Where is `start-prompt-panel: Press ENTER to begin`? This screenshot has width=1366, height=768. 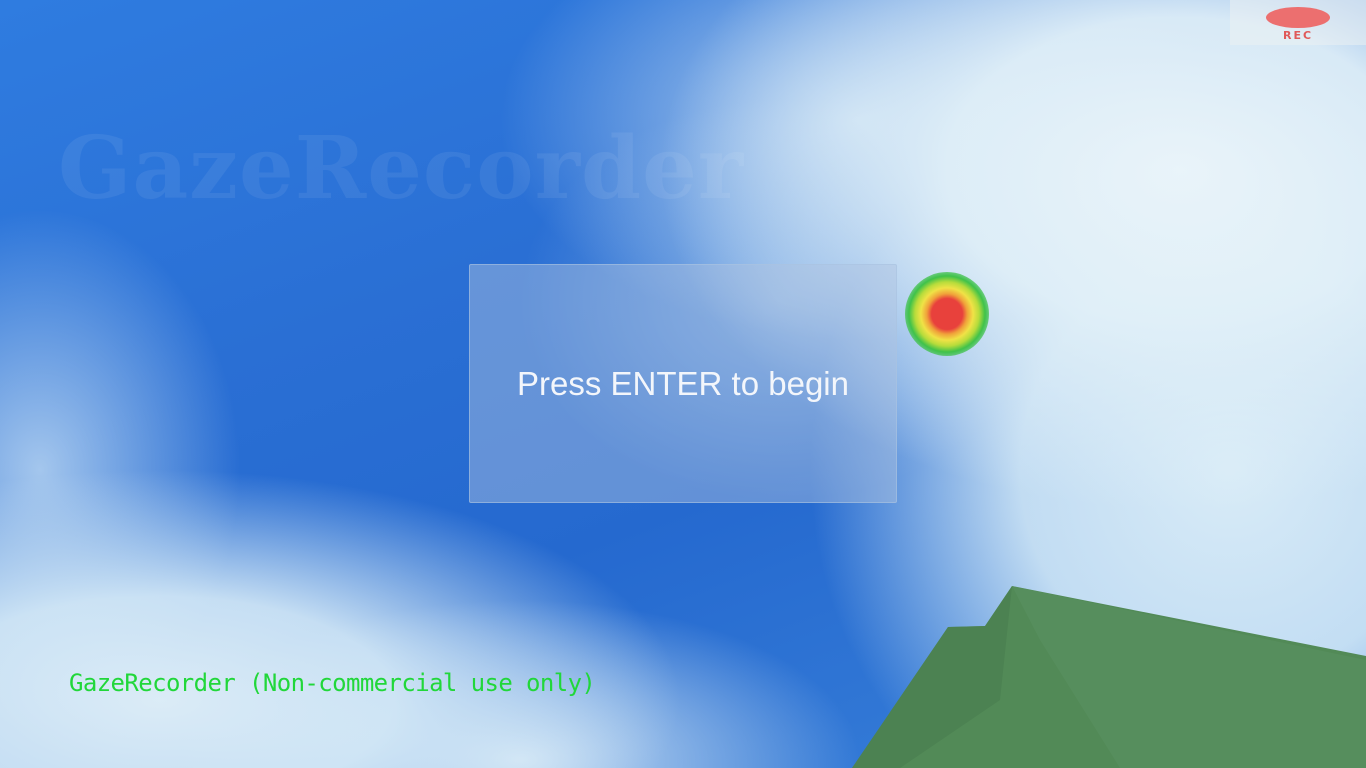 start-prompt-panel: Press ENTER to begin is located at coordinates (683, 383).